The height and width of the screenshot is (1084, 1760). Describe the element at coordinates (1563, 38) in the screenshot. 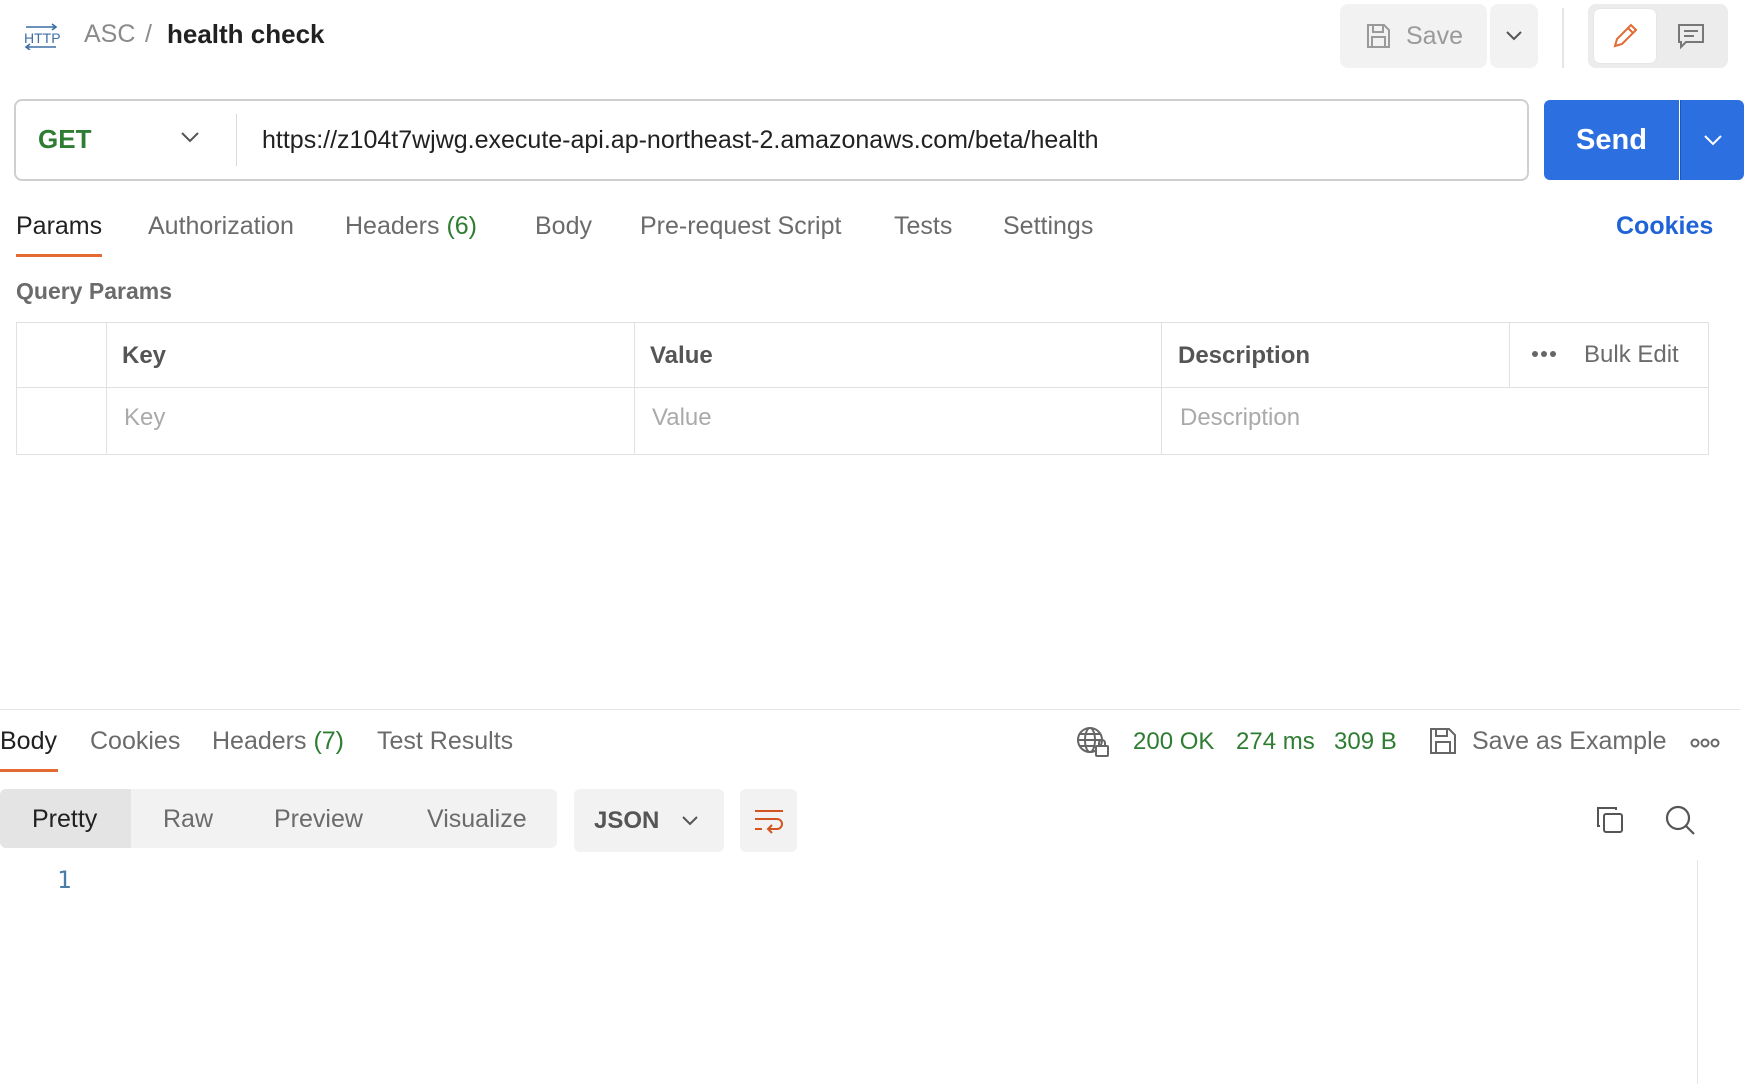

I see `toolbar-divider` at that location.